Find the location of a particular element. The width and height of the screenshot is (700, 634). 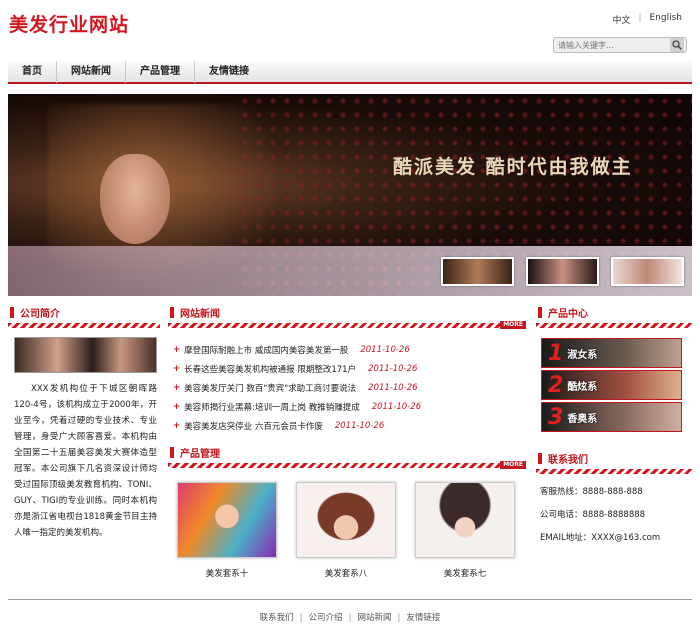

product-caption: 美发套系十 is located at coordinates (227, 573).